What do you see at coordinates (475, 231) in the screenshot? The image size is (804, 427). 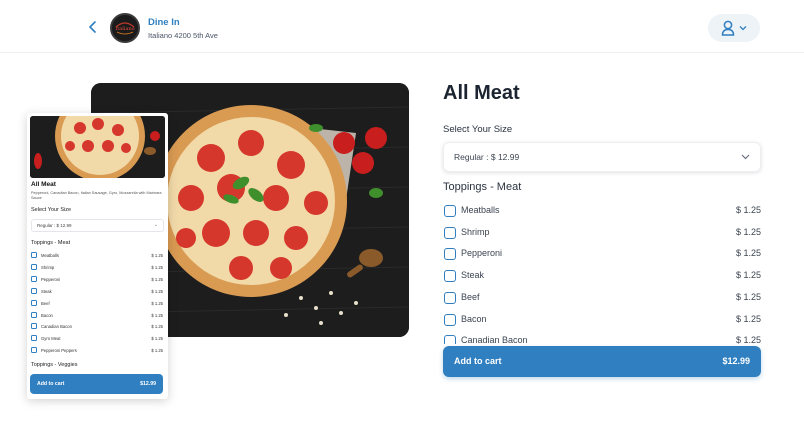 I see `topping-name: Shrimp` at bounding box center [475, 231].